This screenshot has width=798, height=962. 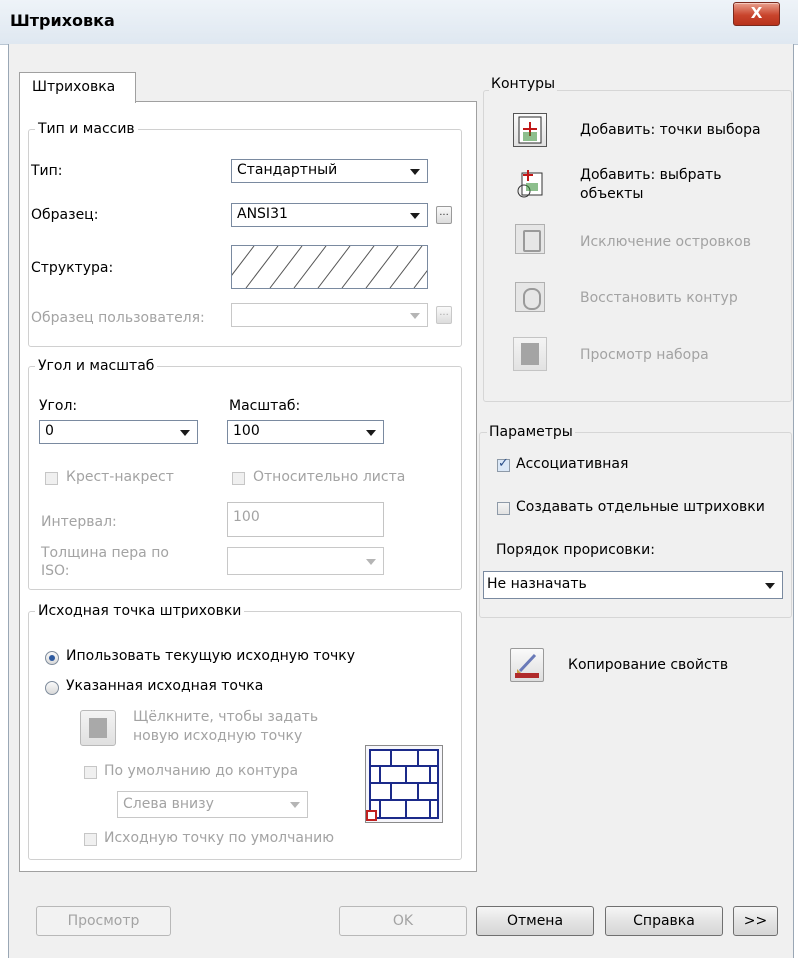 I want to click on iso-pen-label-line2: ISO:, so click(x=55, y=571).